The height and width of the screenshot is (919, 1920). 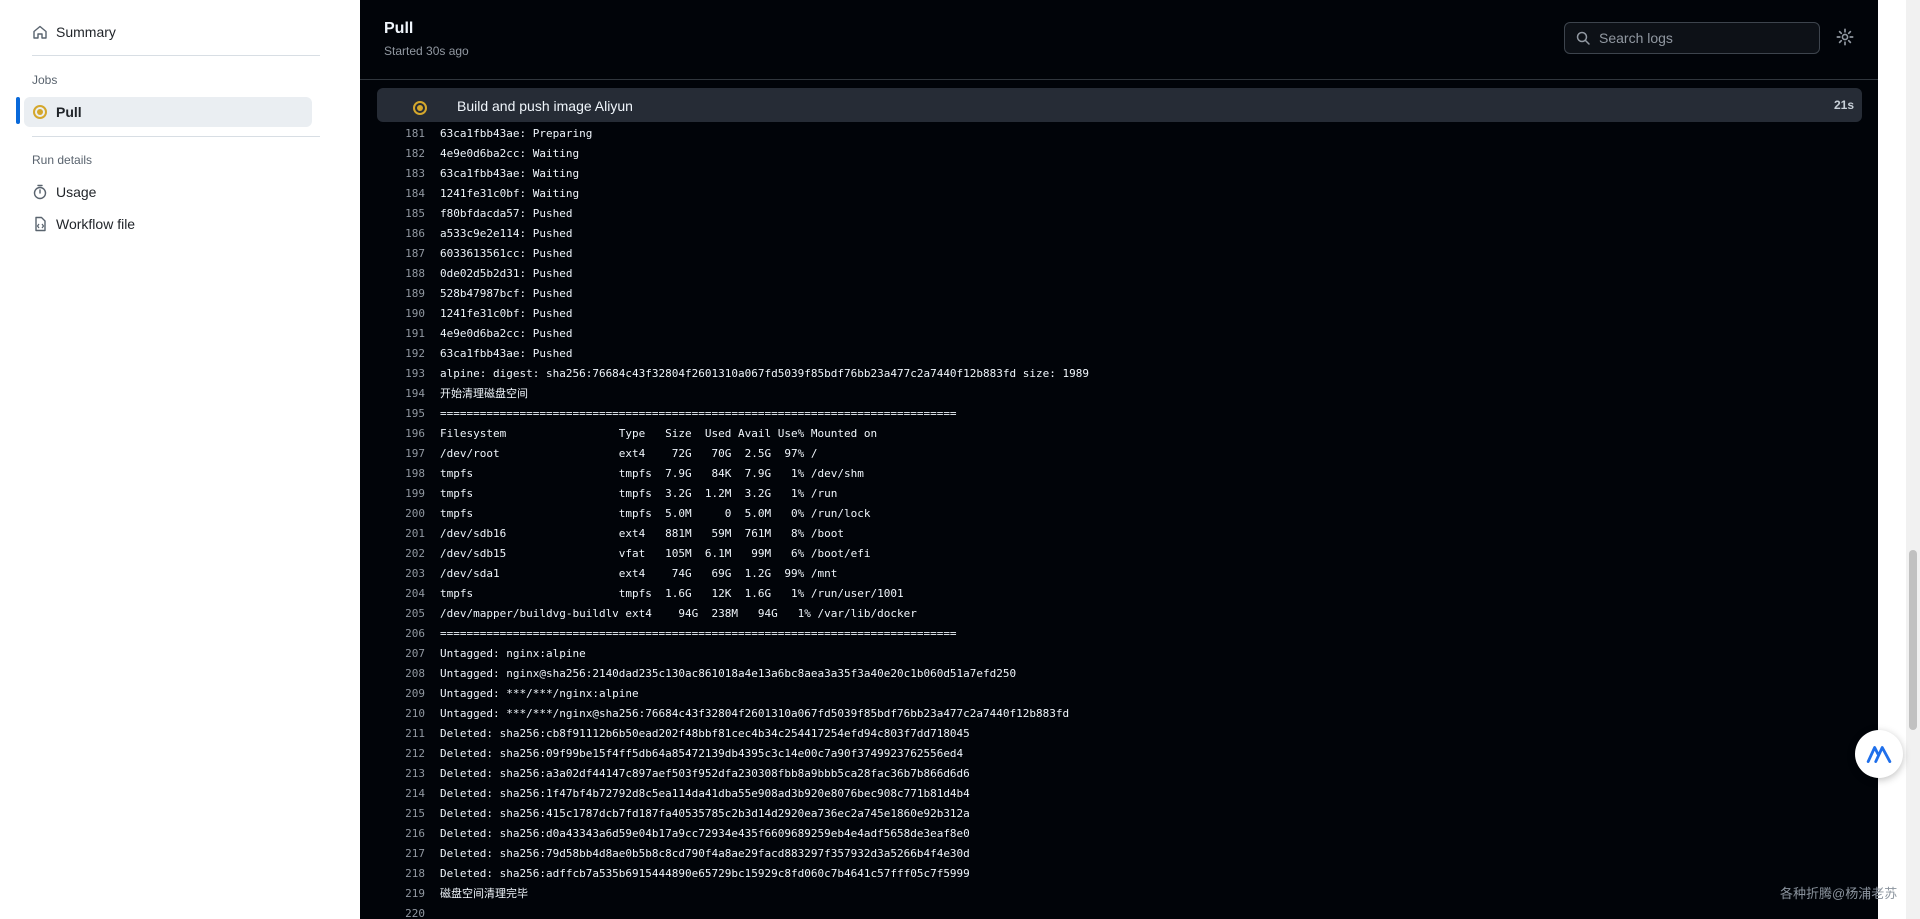 I want to click on log-line: 209 Untagged: ***/***/nginx:alpine, so click(x=1110, y=694).